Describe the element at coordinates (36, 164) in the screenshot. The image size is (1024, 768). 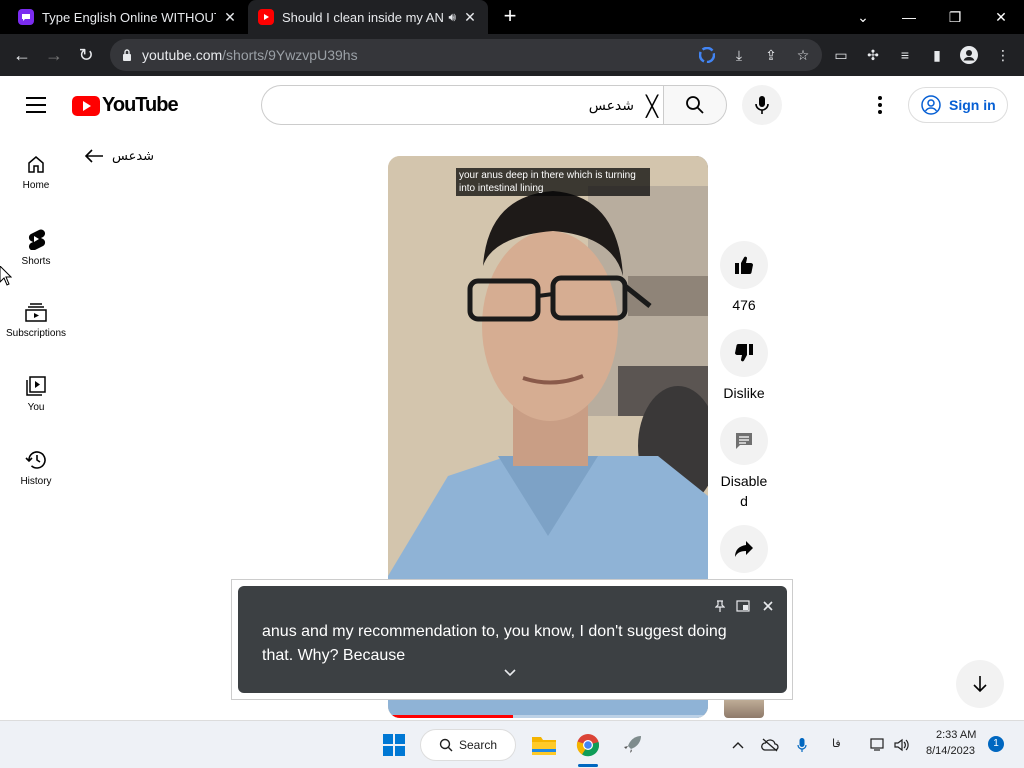
I see `home-icon` at that location.